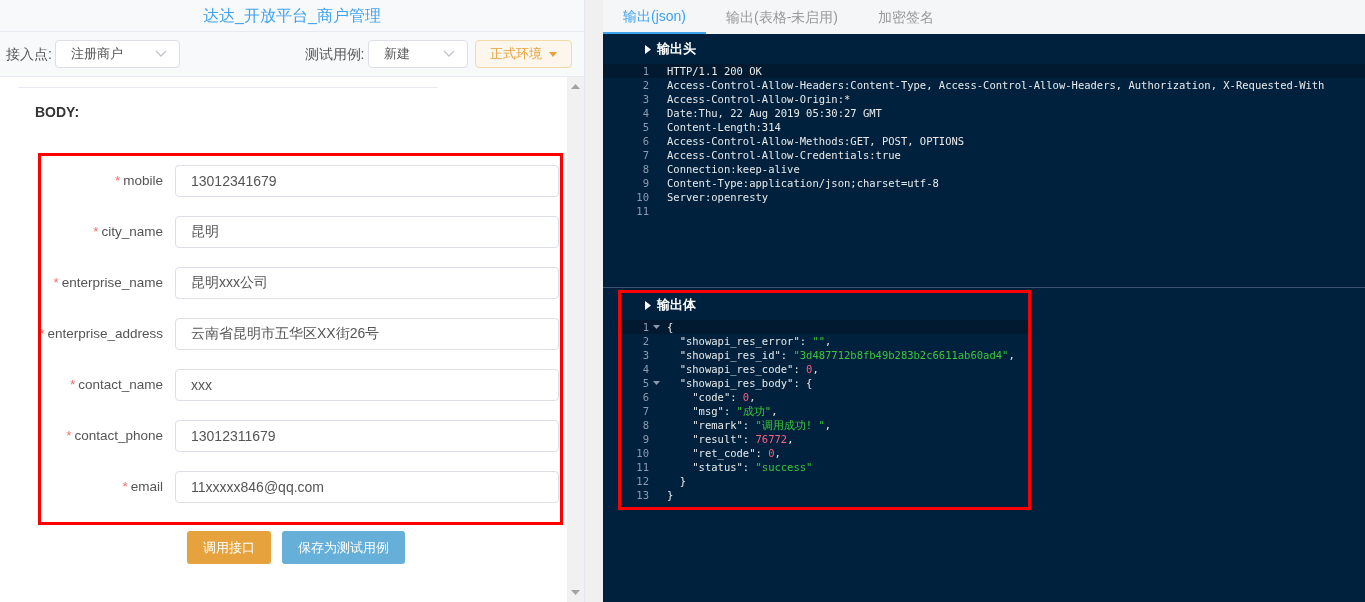 The height and width of the screenshot is (602, 1365). What do you see at coordinates (120, 385) in the screenshot?
I see `field-label: contact_name` at bounding box center [120, 385].